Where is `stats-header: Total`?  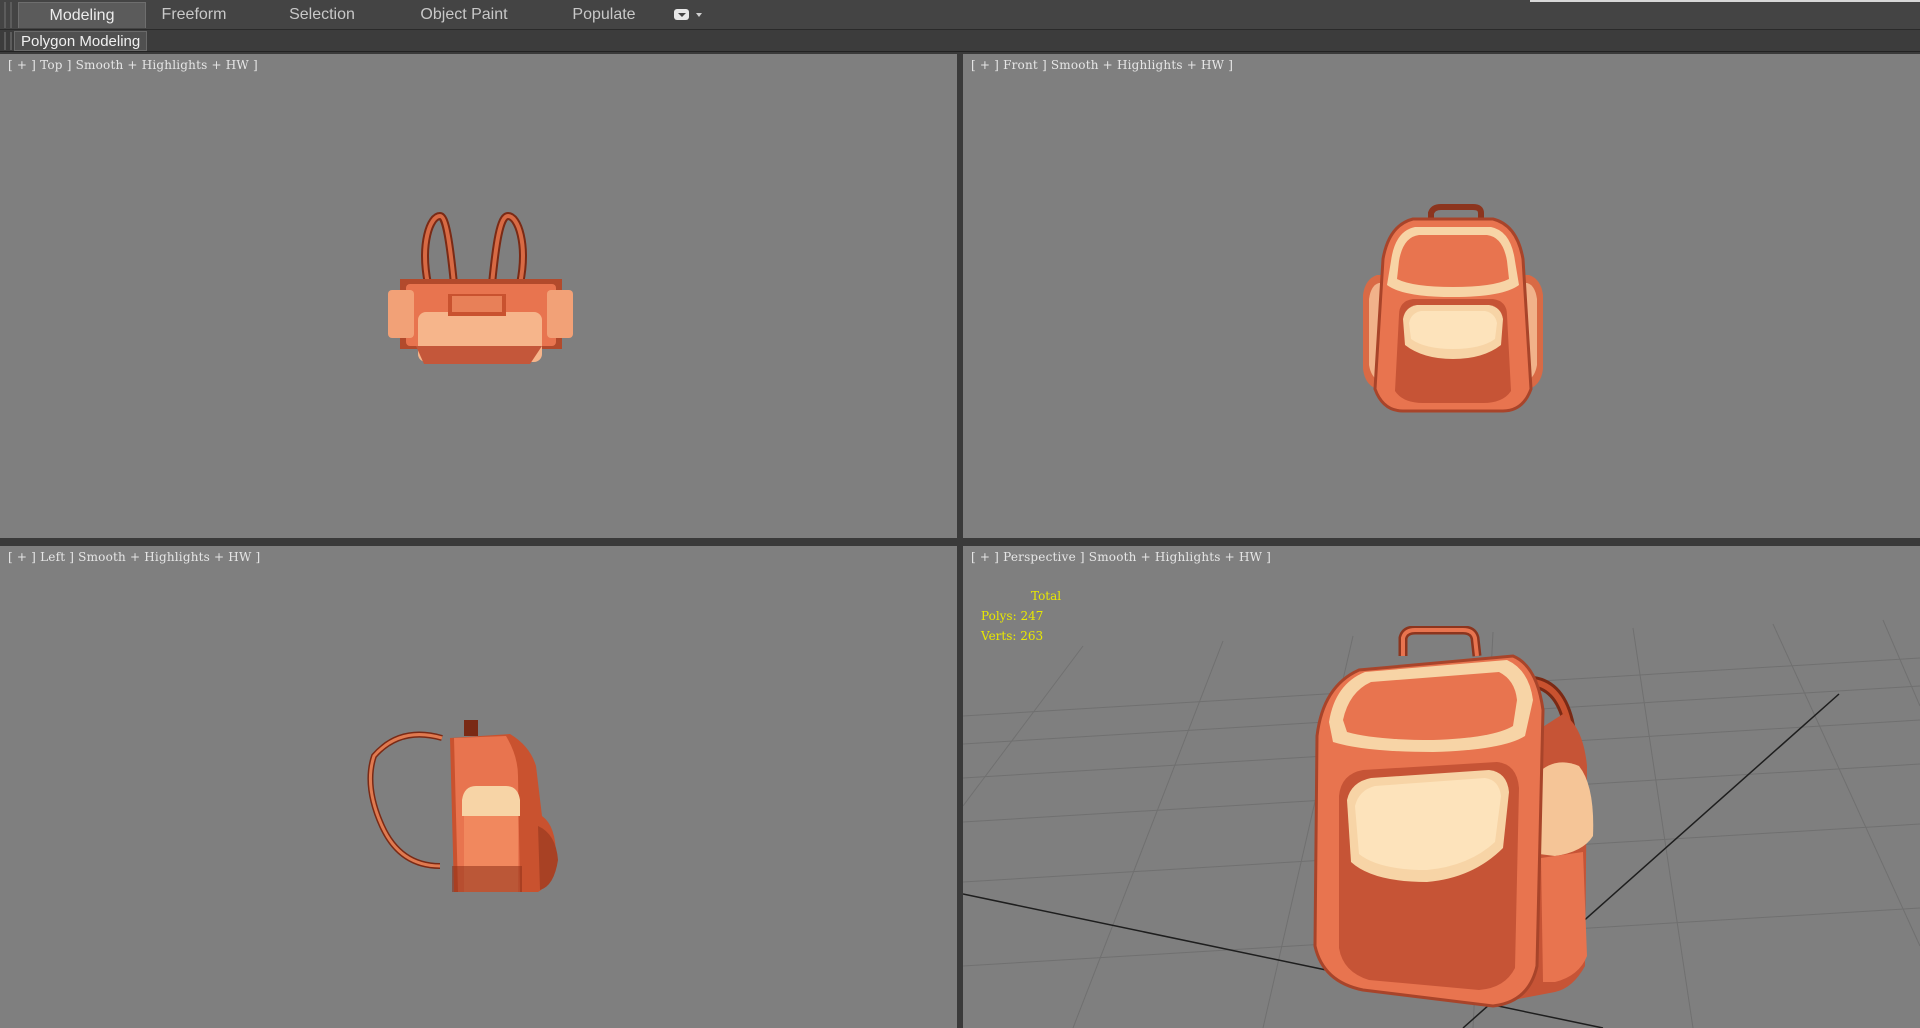
stats-header: Total is located at coordinates (1046, 596).